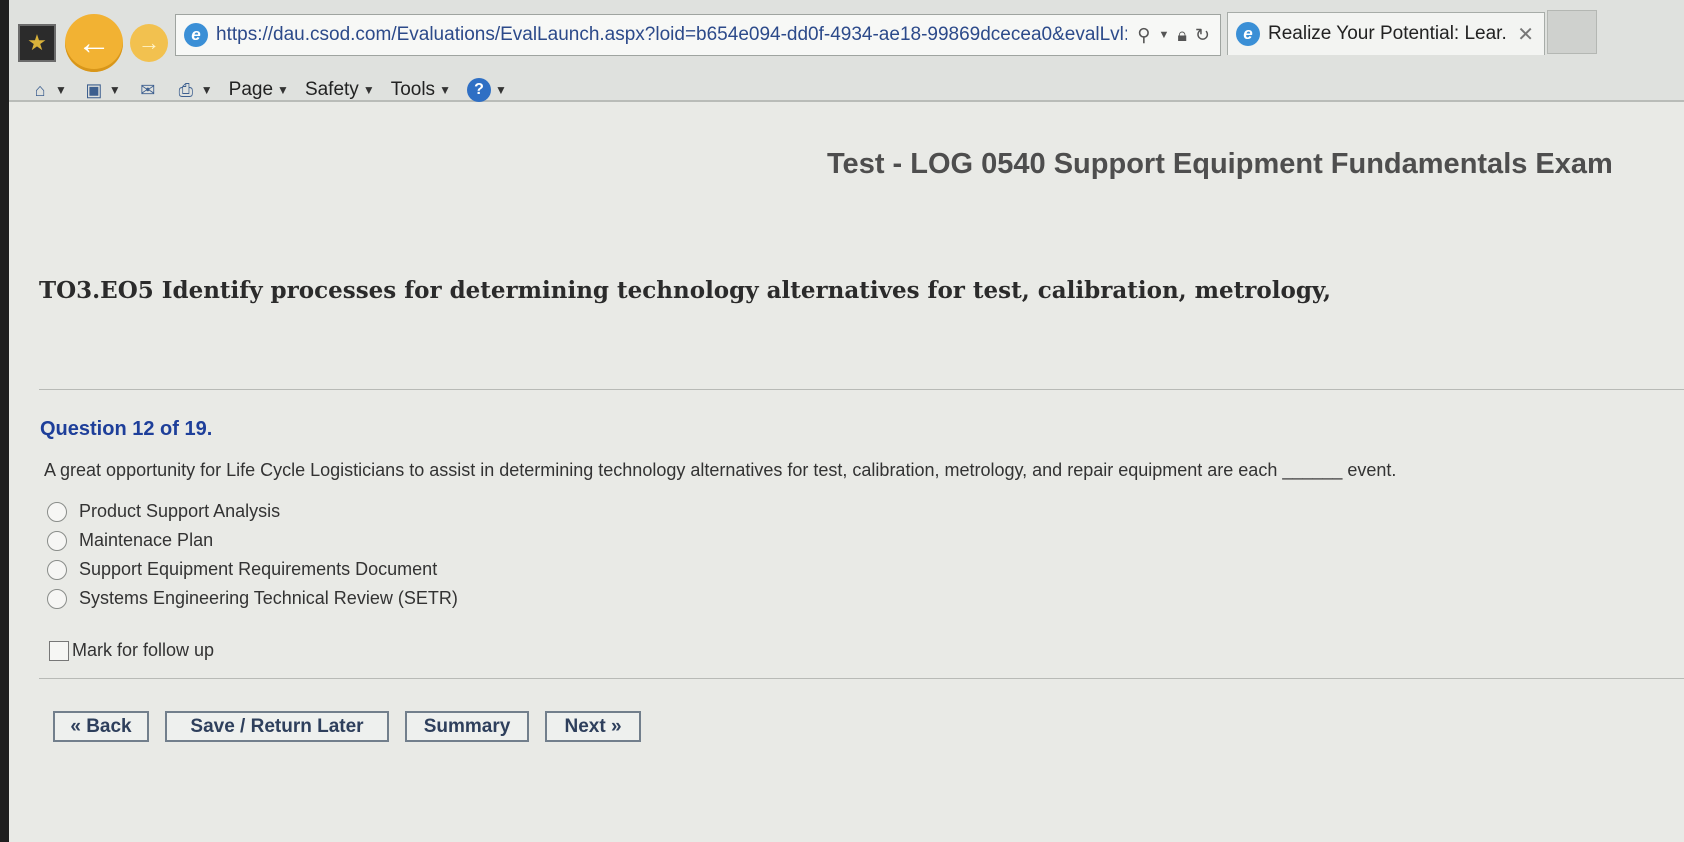  I want to click on save-return-later-button: Save / Return Later, so click(277, 726).